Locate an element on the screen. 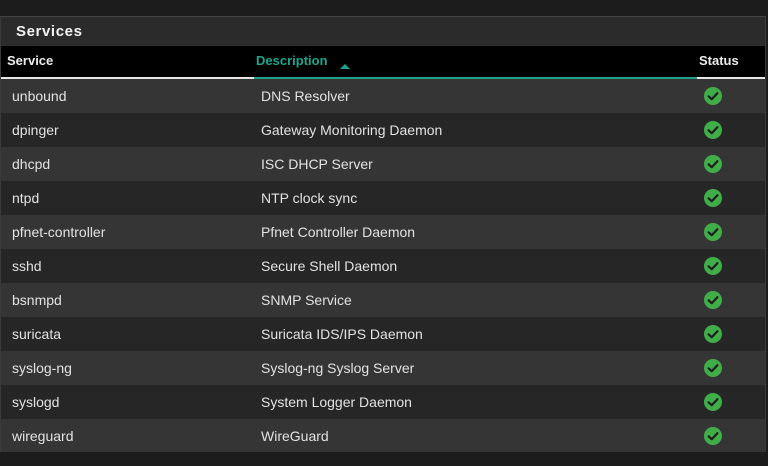  service-description: Gateway Monitoring Daemon is located at coordinates (352, 130).